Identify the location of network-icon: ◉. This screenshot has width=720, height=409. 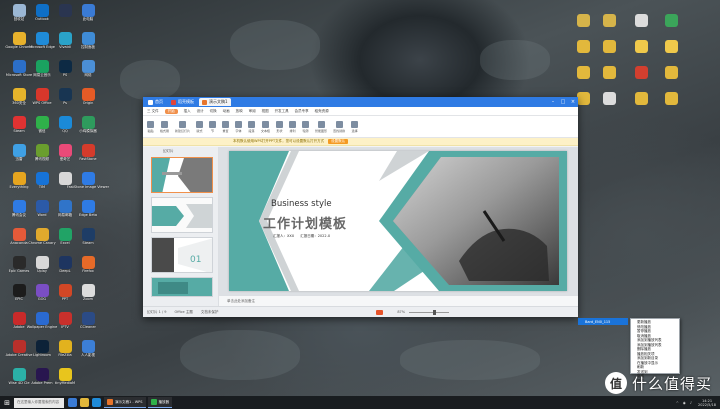
(684, 403).